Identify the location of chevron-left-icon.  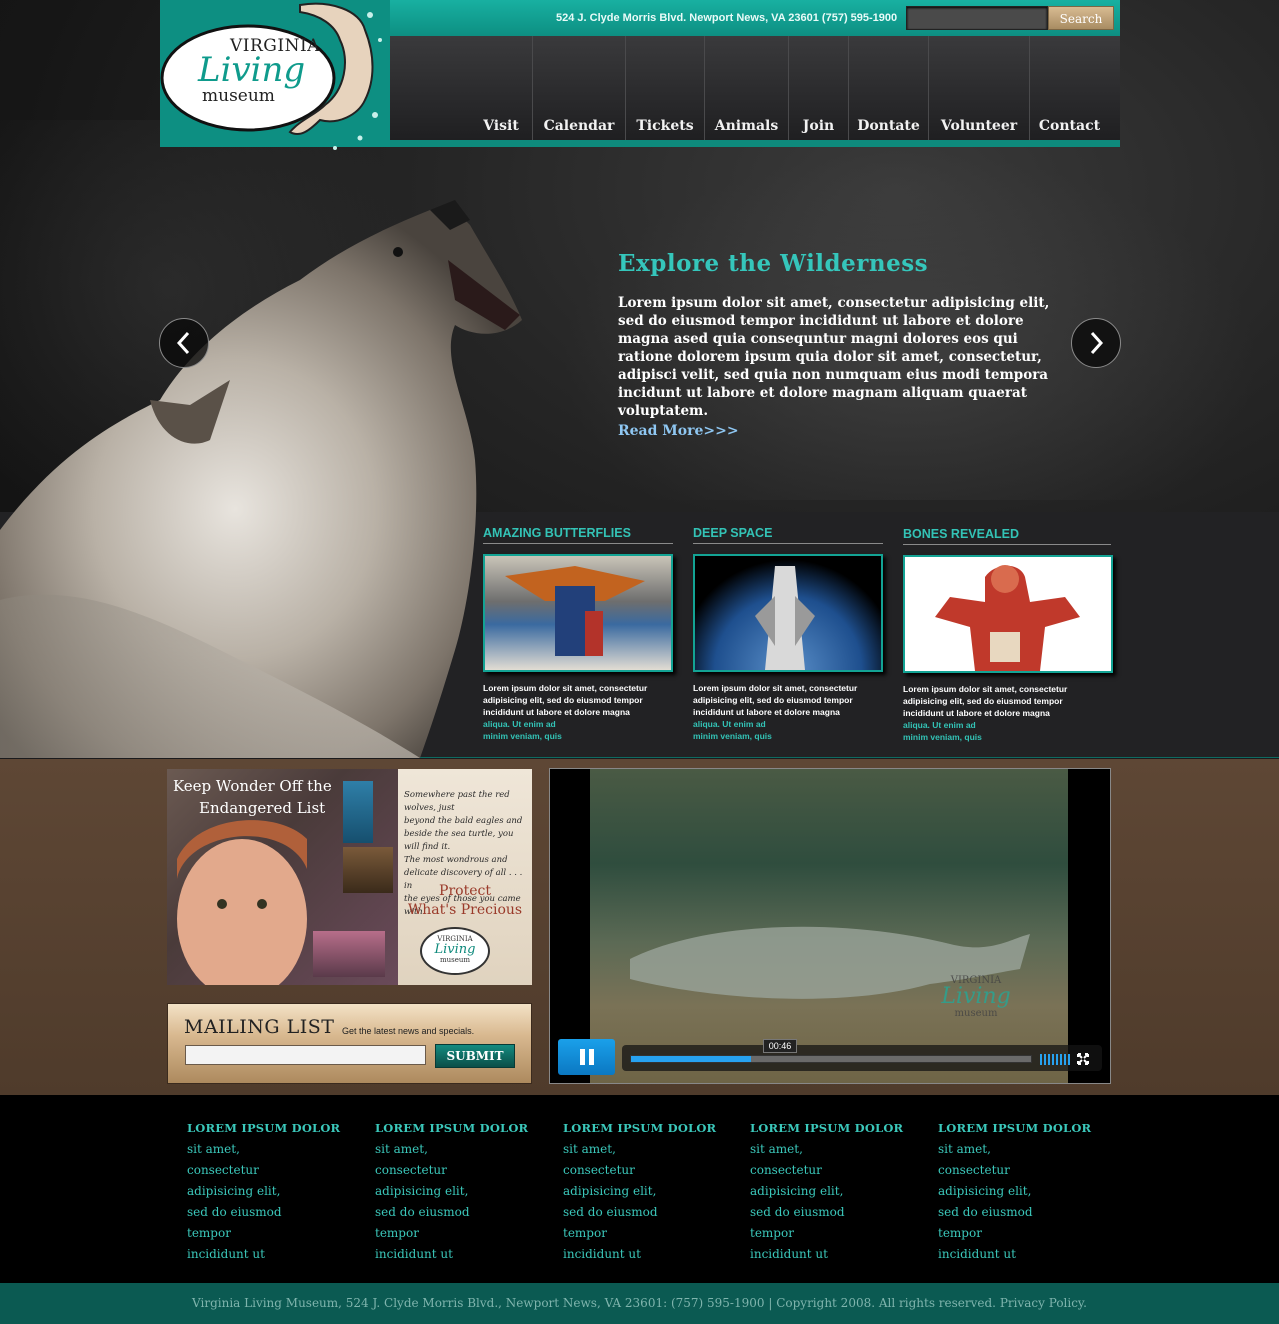
(183, 343).